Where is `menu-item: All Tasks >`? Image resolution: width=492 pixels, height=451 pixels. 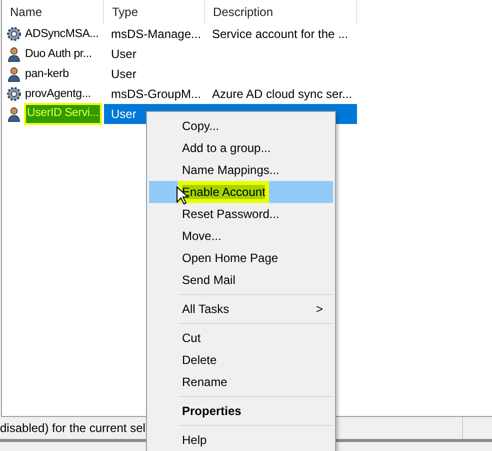
menu-item: All Tasks > is located at coordinates (241, 309).